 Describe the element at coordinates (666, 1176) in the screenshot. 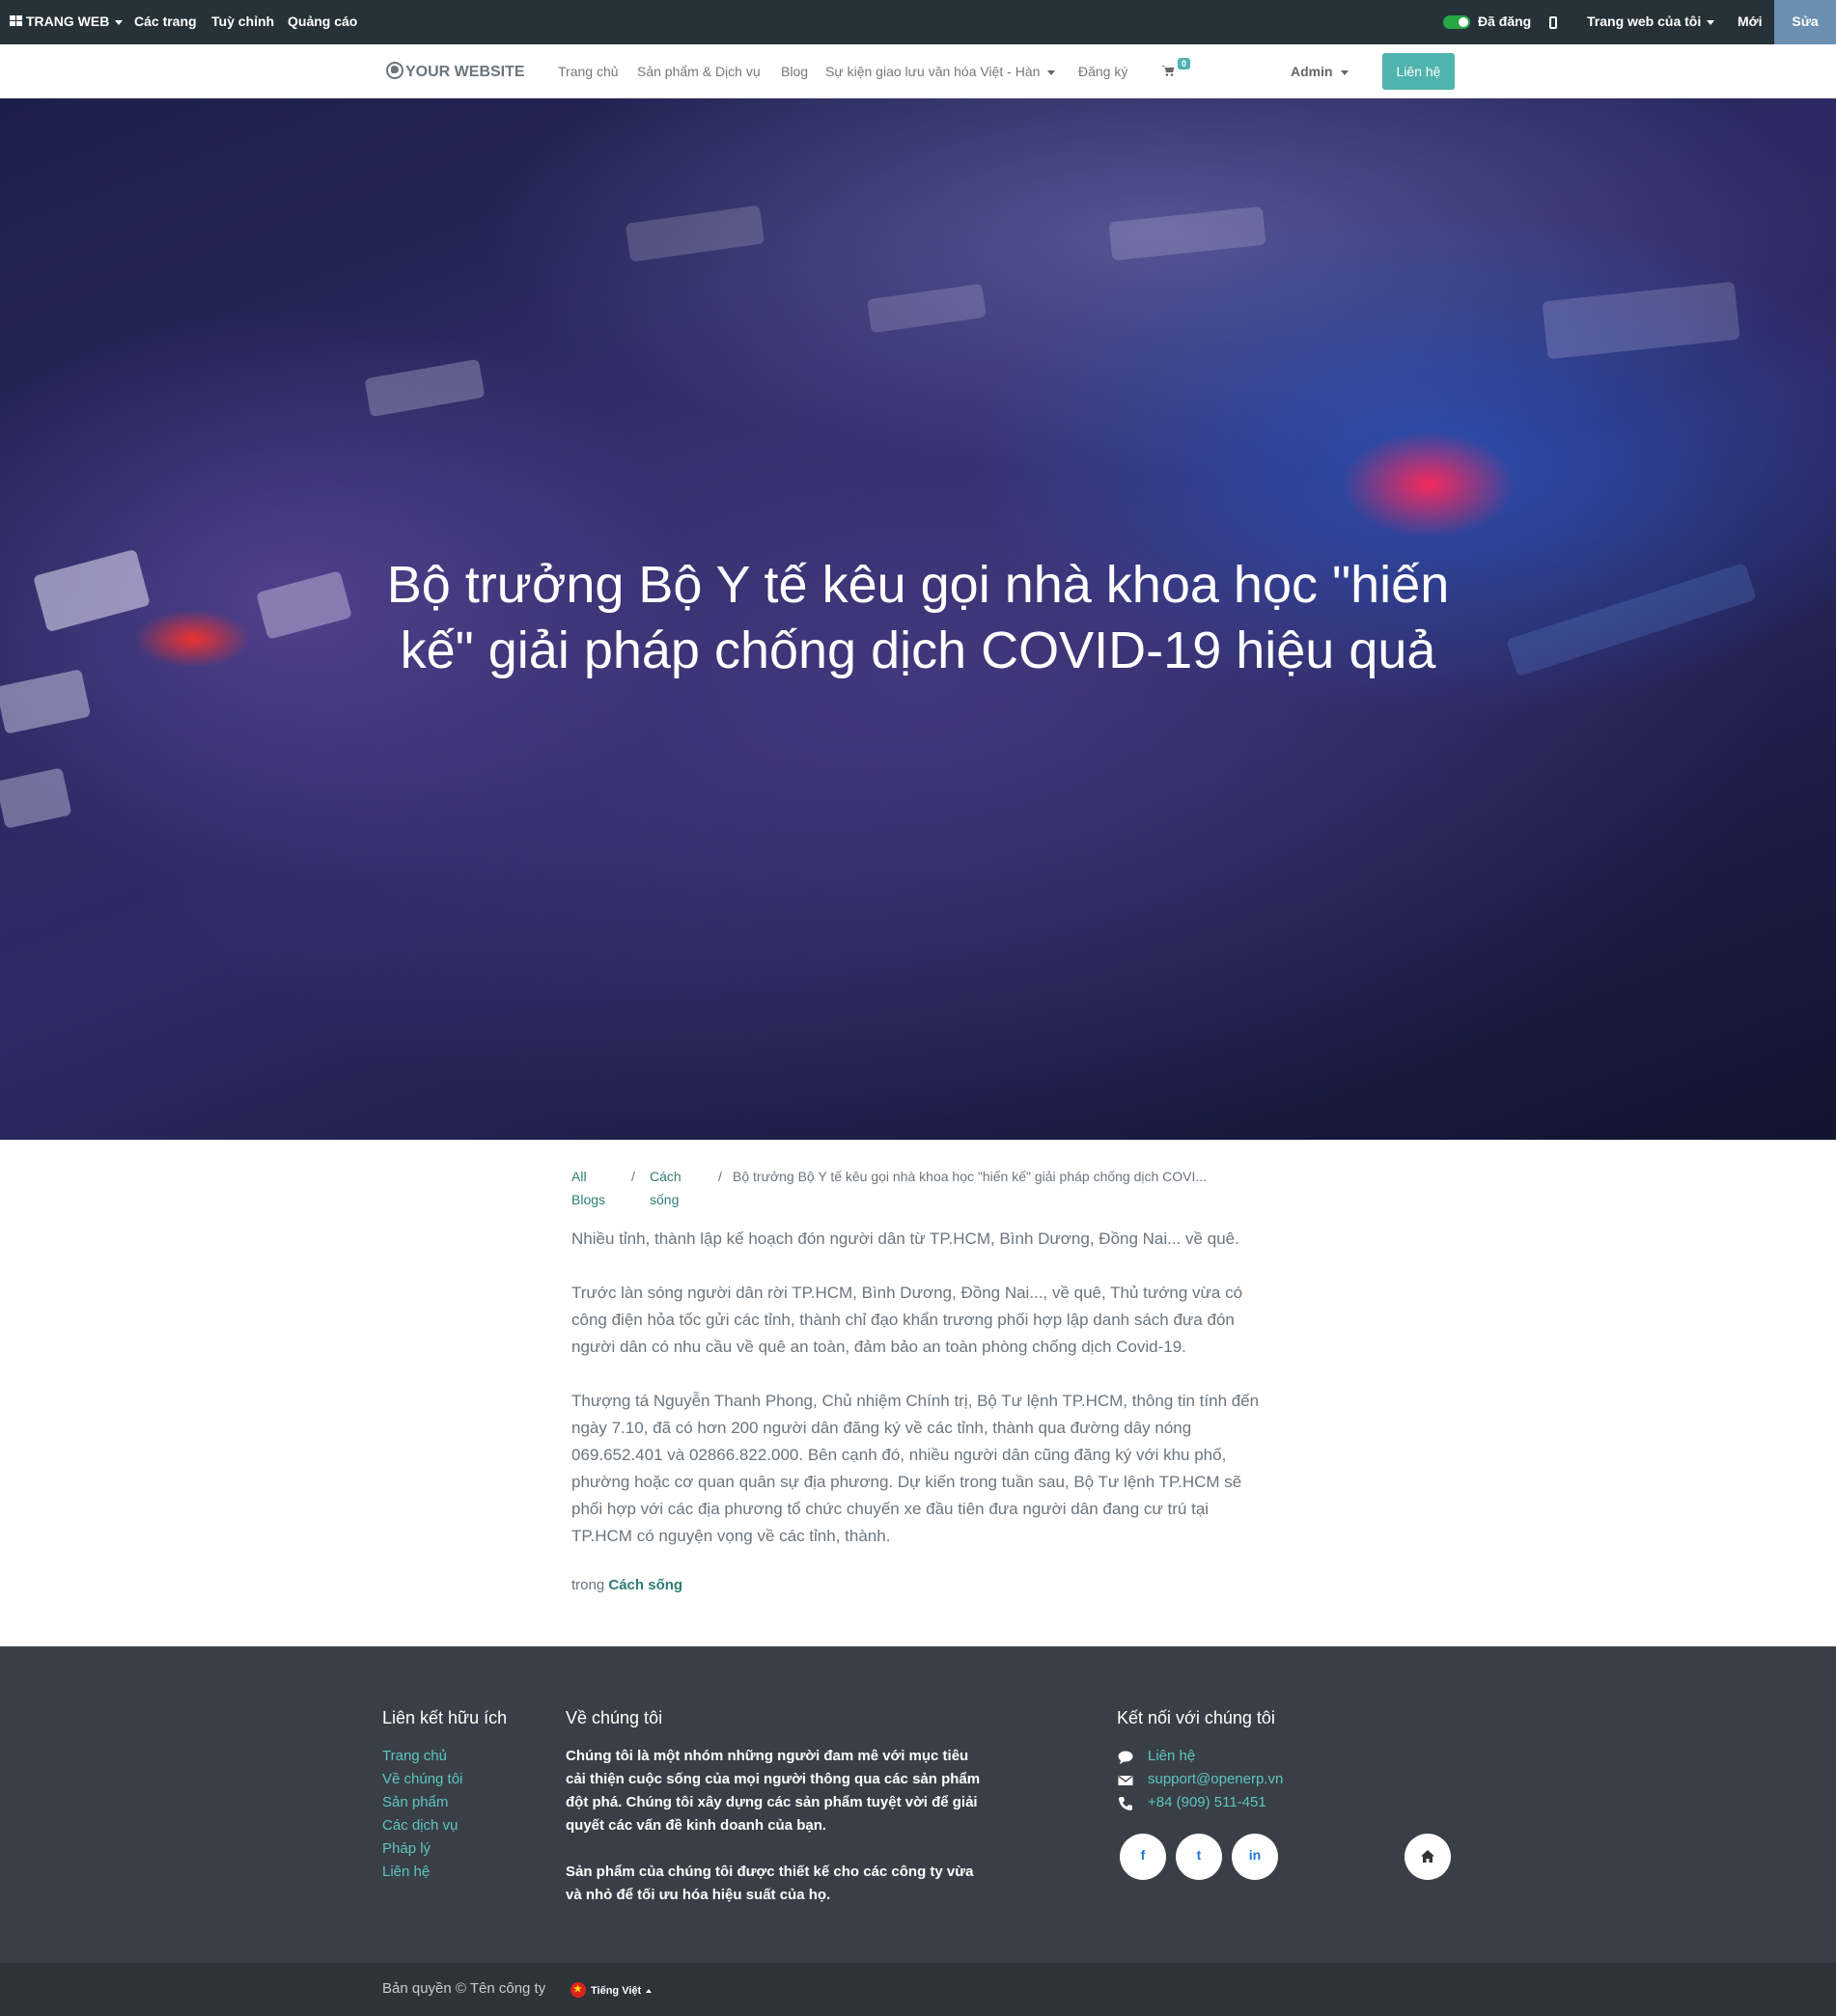

I see `breadcrumb-category-line1: Cách` at that location.